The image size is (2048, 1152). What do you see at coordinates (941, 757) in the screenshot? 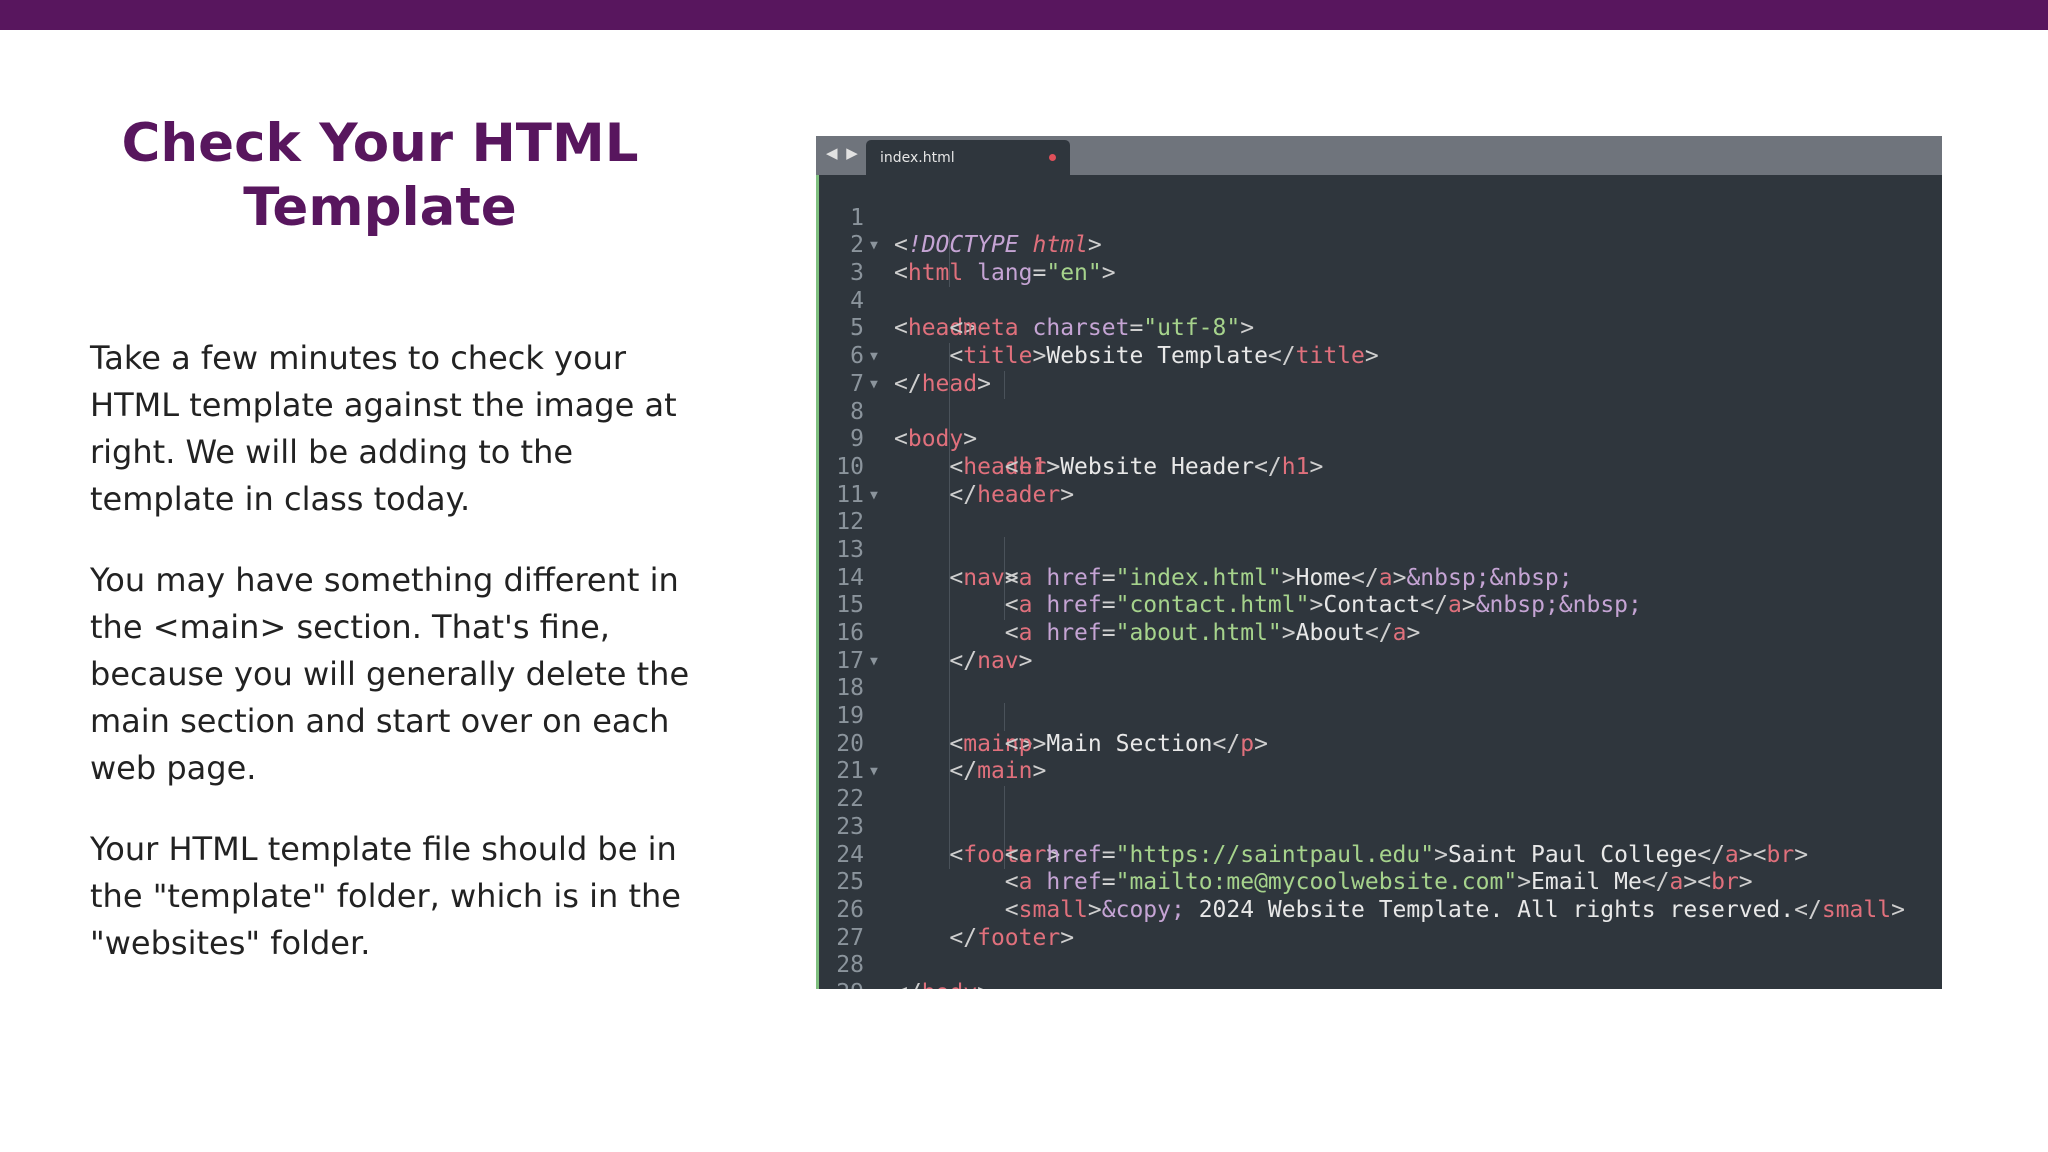
I see `code-line: 20 </main>` at bounding box center [941, 757].